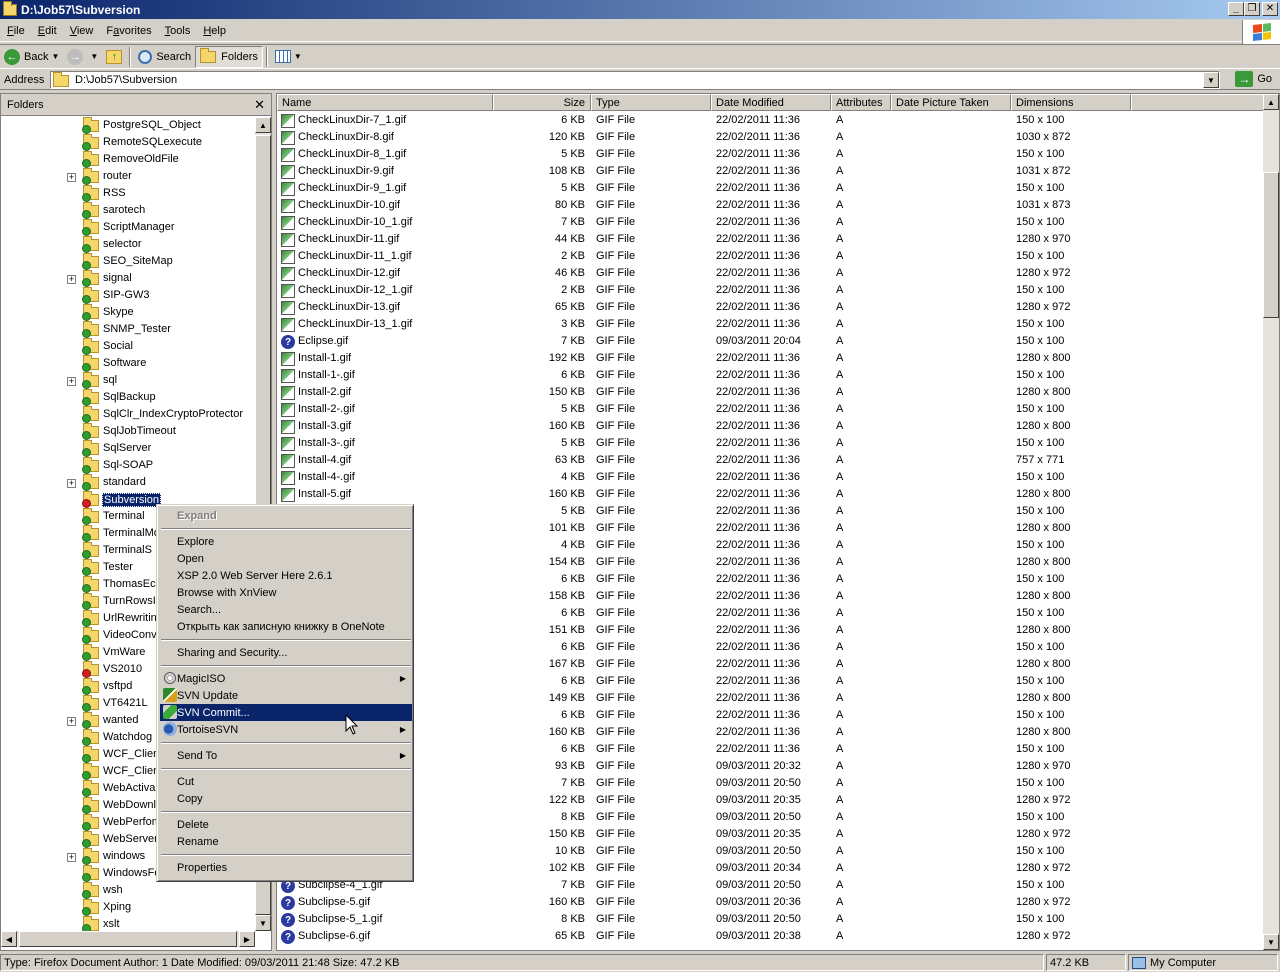  Describe the element at coordinates (128, 245) in the screenshot. I see `tree-item: selector` at that location.